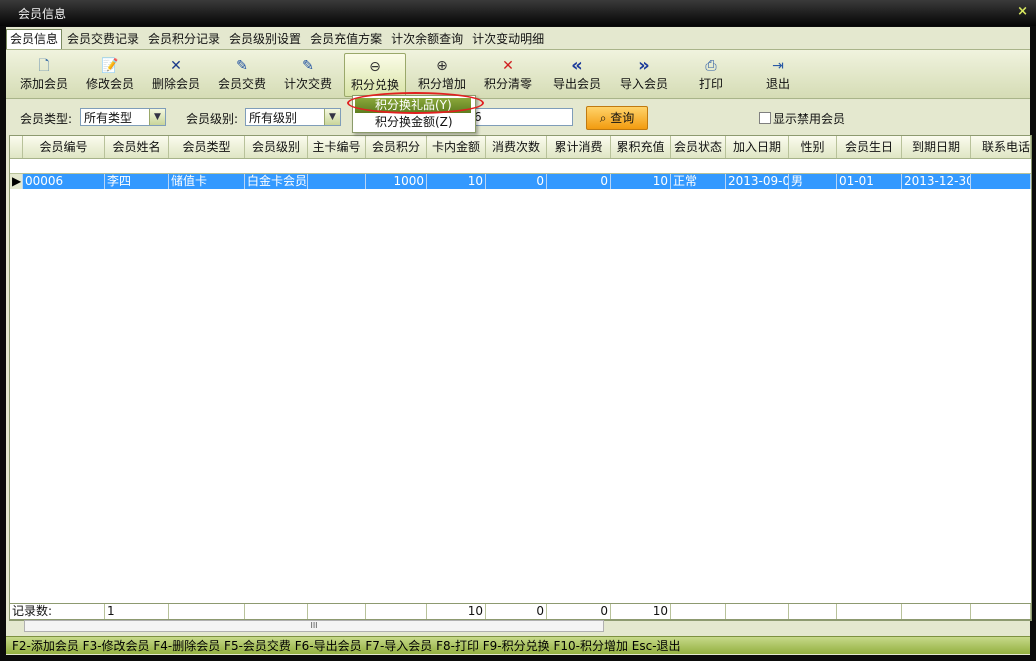 The width and height of the screenshot is (1036, 661). I want to click on double-left-icon: «, so click(577, 65).